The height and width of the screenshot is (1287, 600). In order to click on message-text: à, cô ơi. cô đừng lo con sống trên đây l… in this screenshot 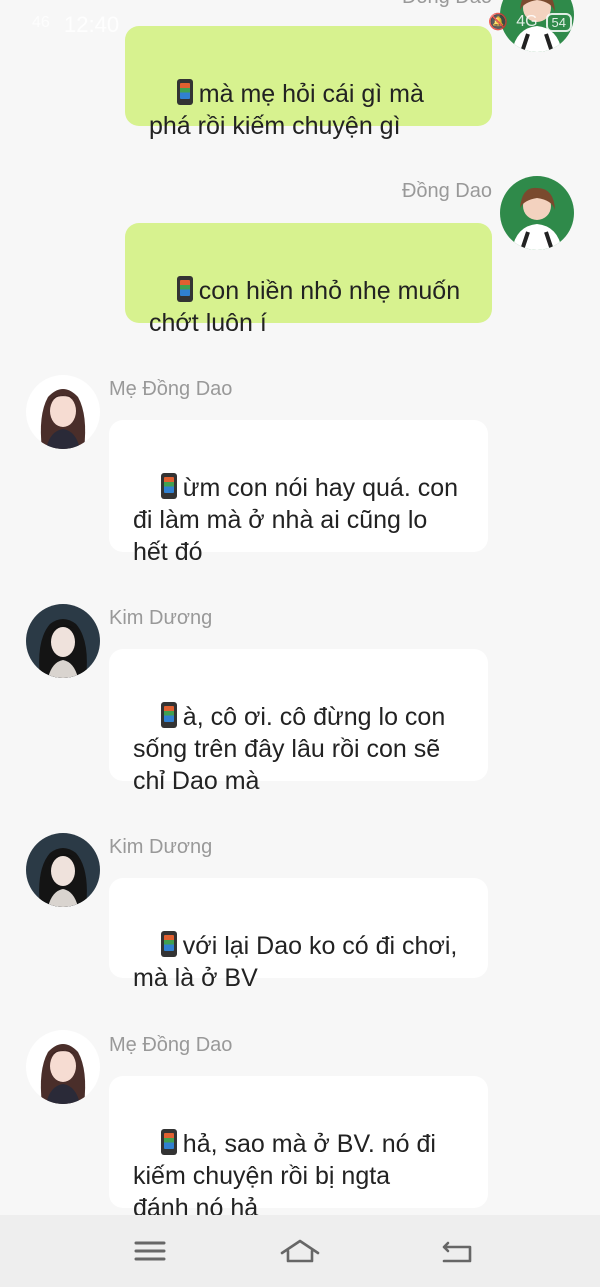, I will do `click(289, 749)`.